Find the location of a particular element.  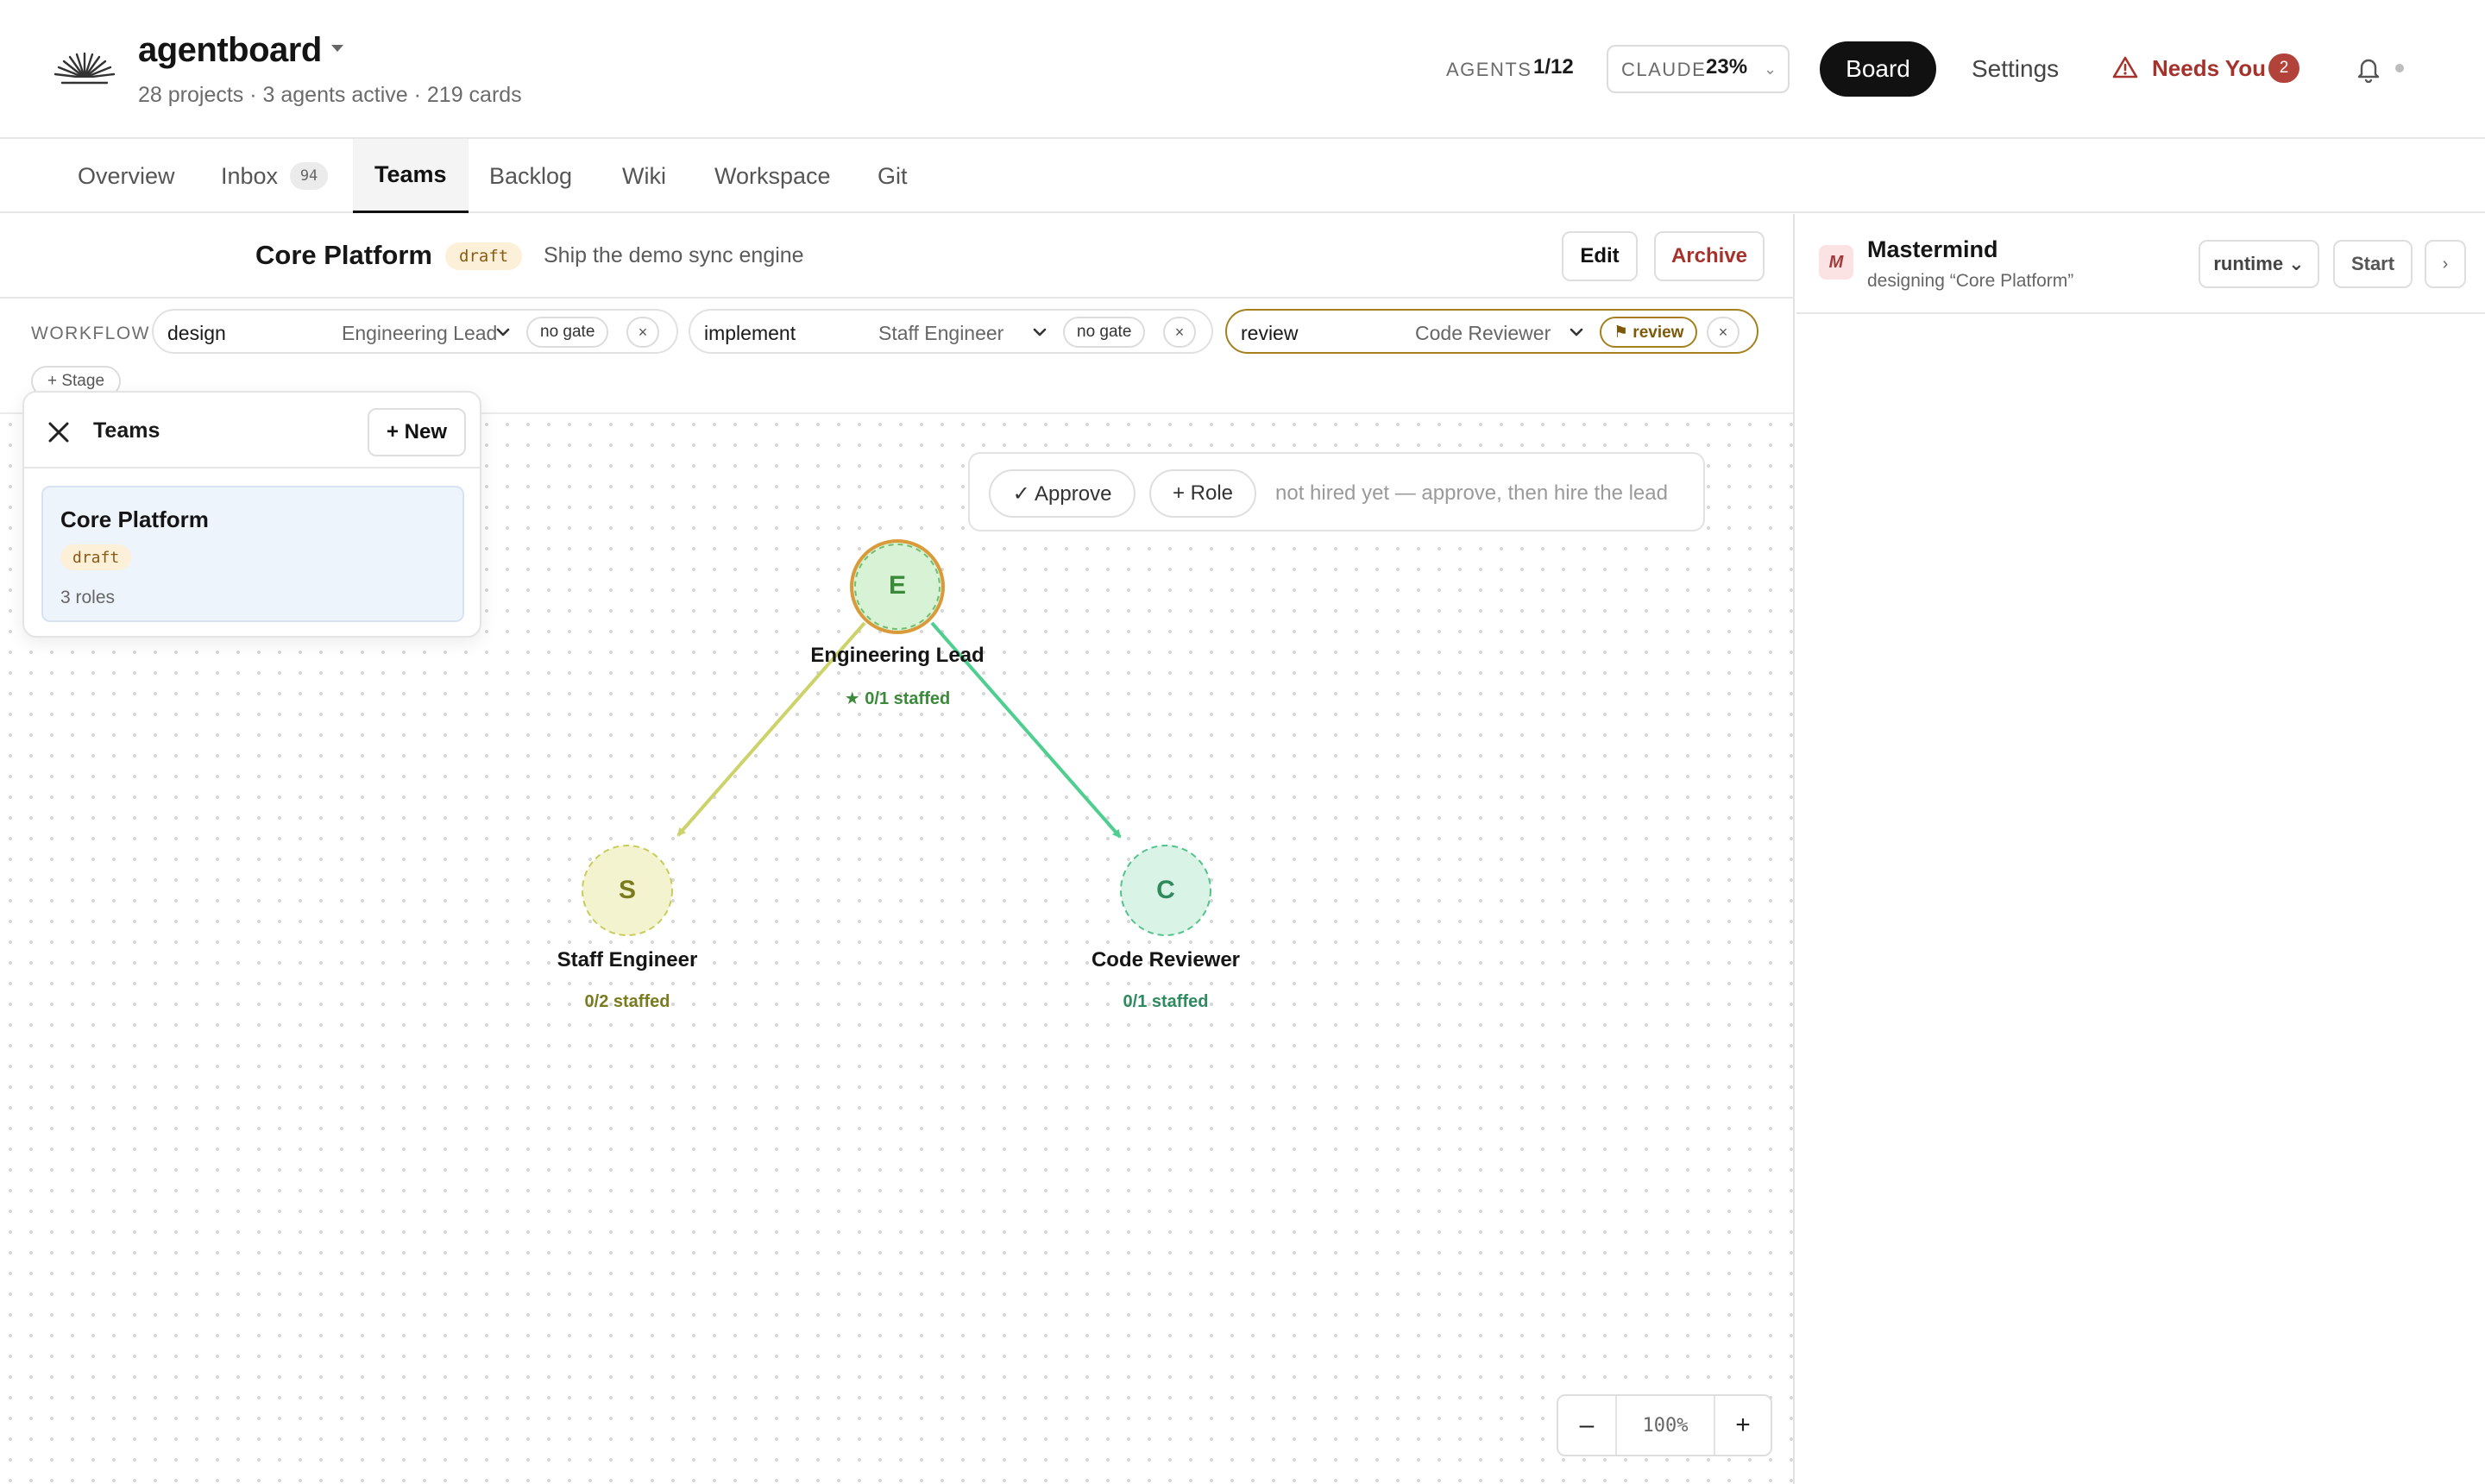

workflow-stage-design: design Engineering Lead no gate × is located at coordinates (415, 331).